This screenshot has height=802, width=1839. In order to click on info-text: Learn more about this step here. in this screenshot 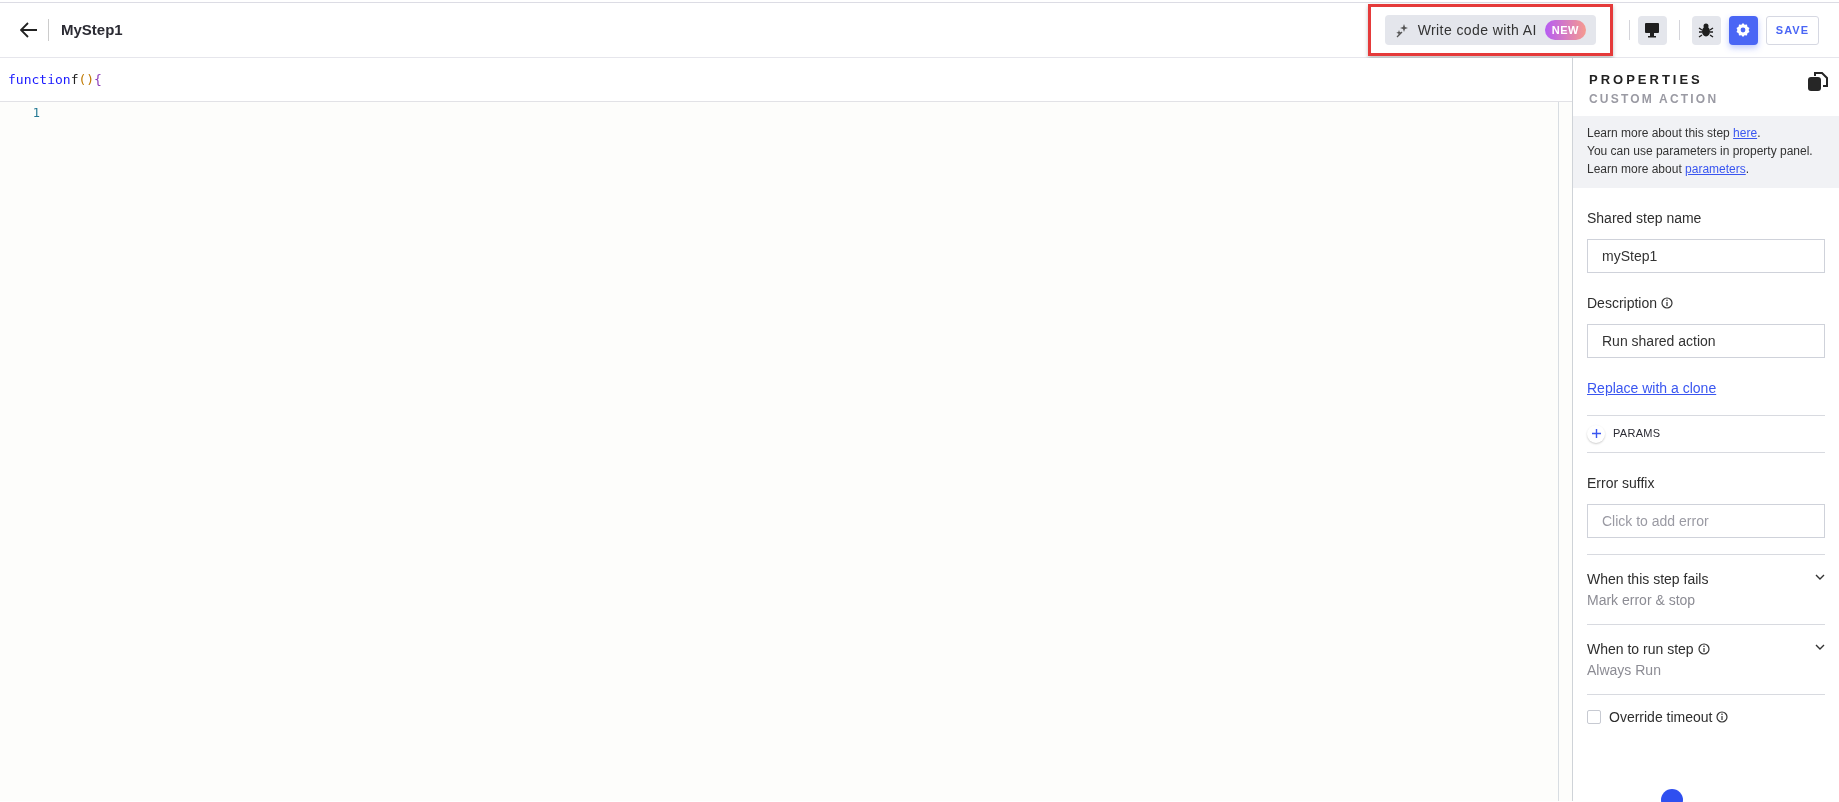, I will do `click(1674, 133)`.